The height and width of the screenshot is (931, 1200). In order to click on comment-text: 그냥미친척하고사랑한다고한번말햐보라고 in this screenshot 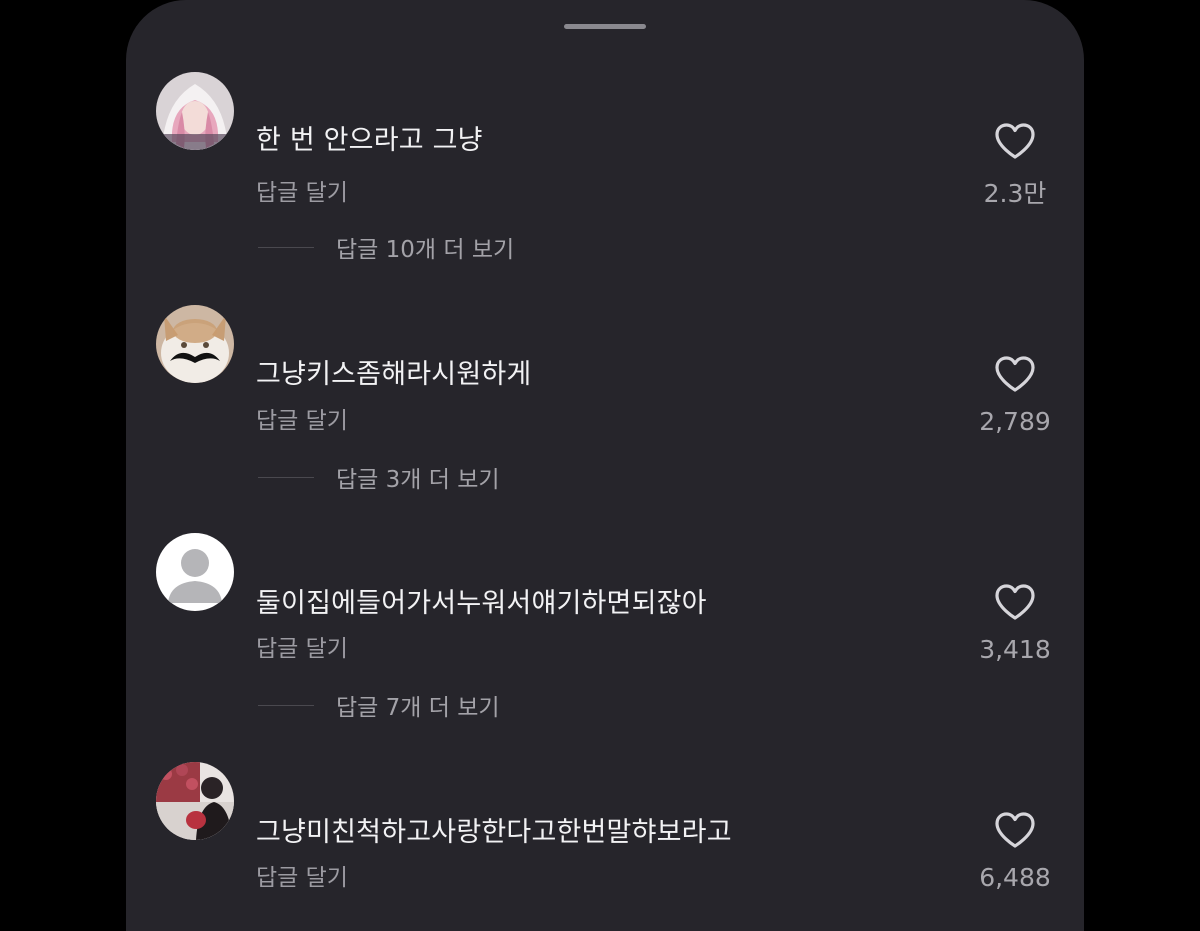, I will do `click(494, 832)`.